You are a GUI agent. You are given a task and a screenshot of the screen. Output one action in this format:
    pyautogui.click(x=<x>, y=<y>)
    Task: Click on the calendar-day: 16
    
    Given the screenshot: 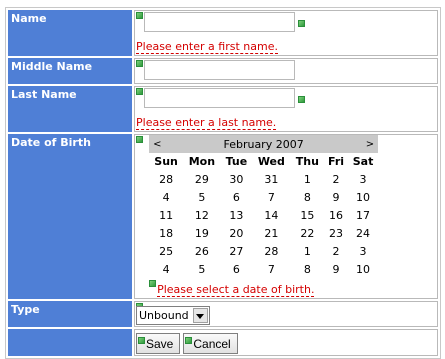 What is the action you would take?
    pyautogui.click(x=336, y=215)
    